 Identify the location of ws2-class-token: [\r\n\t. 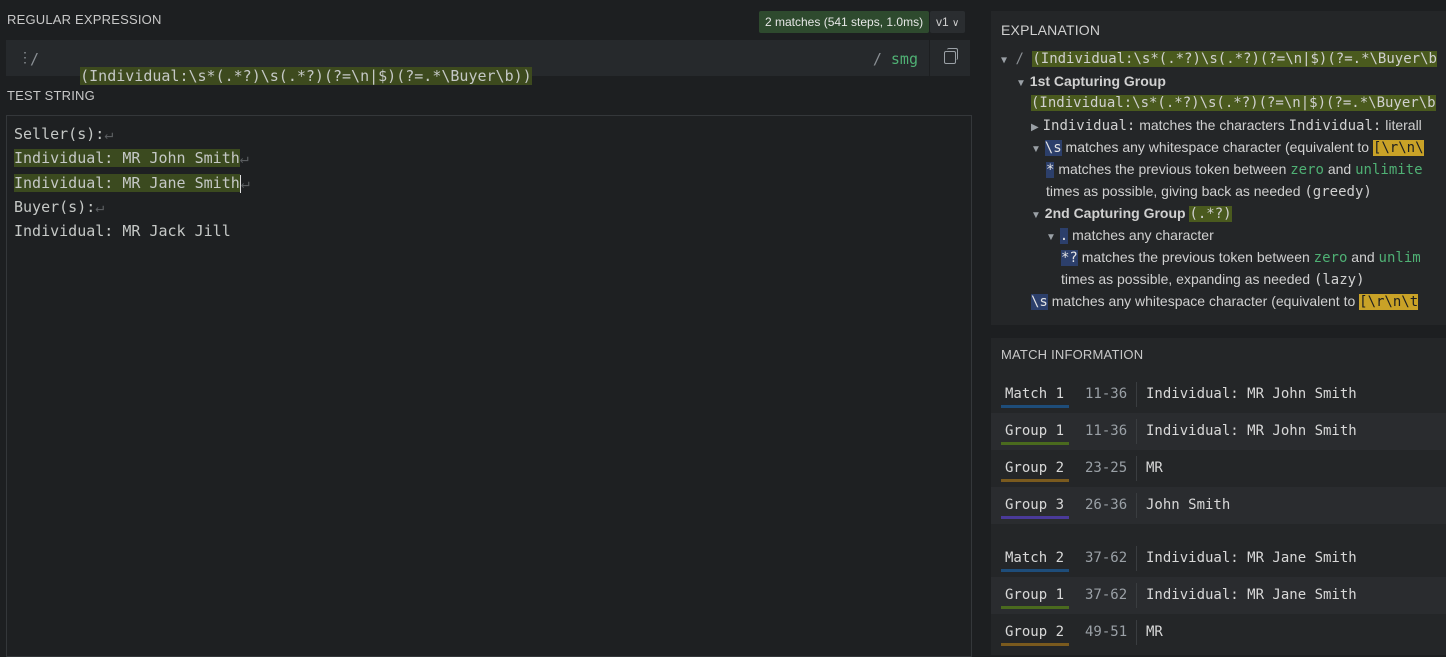
(1389, 302).